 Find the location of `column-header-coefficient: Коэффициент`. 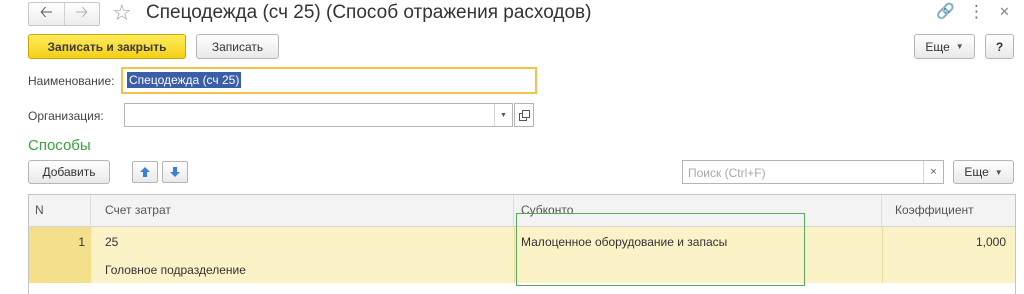

column-header-coefficient: Коэффициент is located at coordinates (948, 211).